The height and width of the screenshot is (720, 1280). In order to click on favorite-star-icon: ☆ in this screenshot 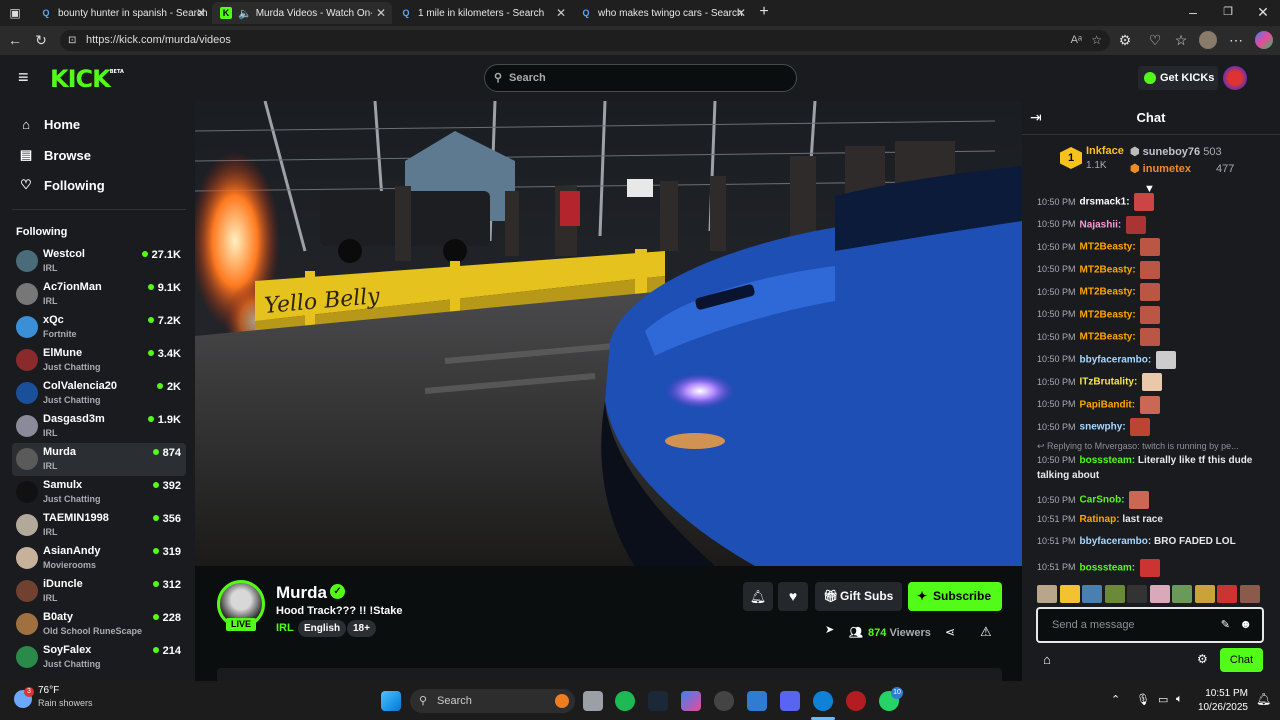, I will do `click(1096, 40)`.